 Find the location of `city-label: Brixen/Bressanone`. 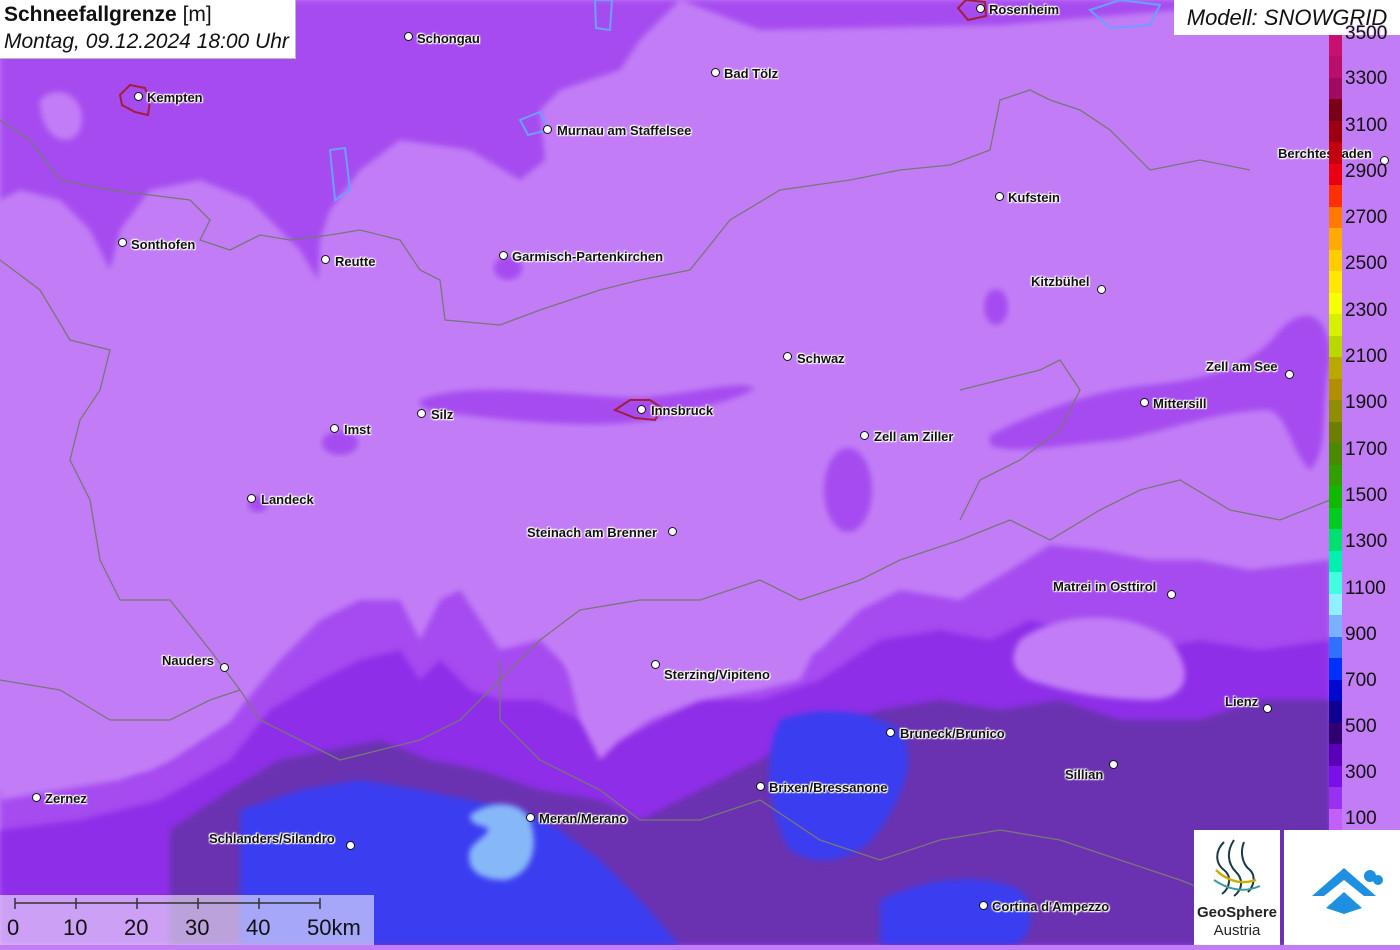

city-label: Brixen/Bressanone is located at coordinates (828, 787).